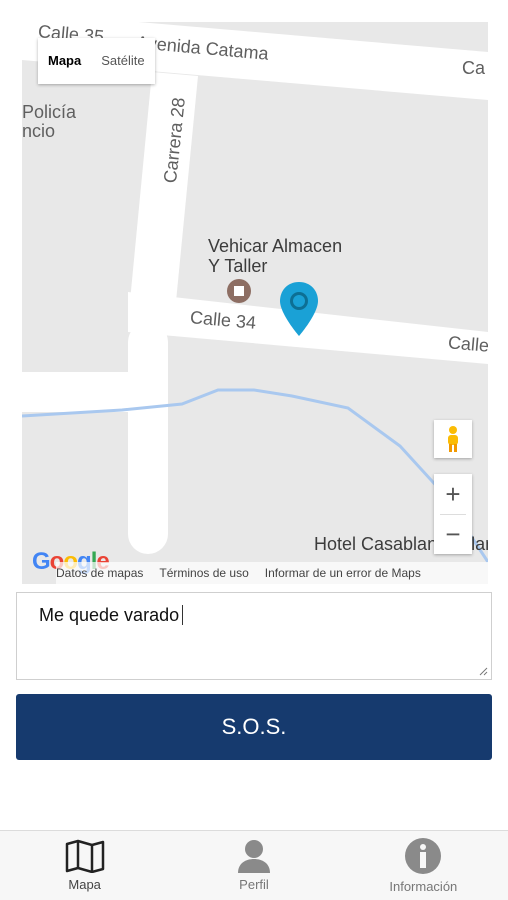  Describe the element at coordinates (84, 884) in the screenshot. I see `nav-label: Mapa` at that location.